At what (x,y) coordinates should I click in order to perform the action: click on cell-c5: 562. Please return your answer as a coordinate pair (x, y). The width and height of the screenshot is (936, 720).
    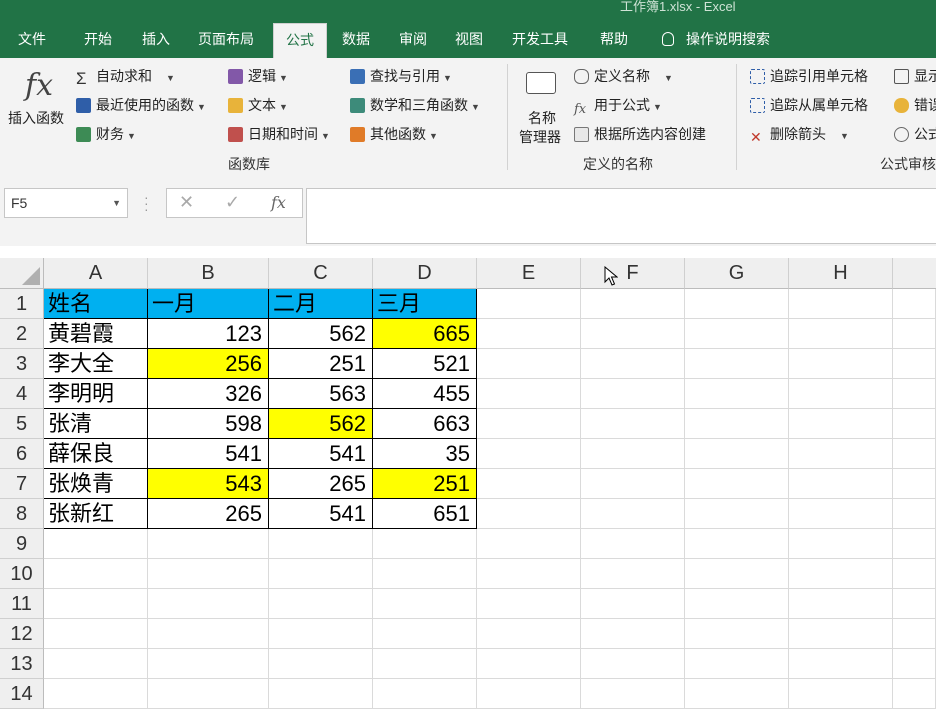
    Looking at the image, I should click on (321, 424).